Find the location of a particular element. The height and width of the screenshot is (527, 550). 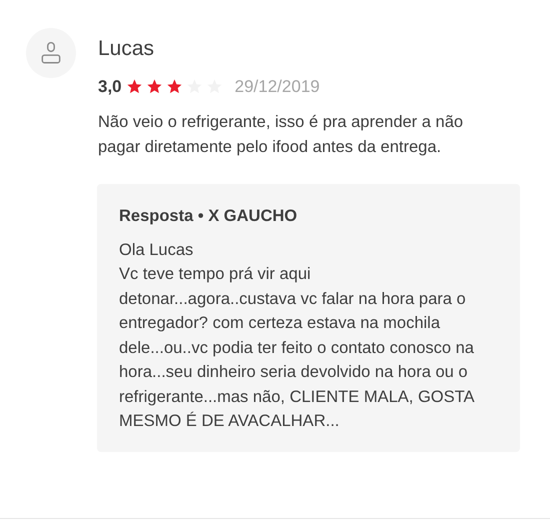

review-date: 29/12/2019 is located at coordinates (277, 87).